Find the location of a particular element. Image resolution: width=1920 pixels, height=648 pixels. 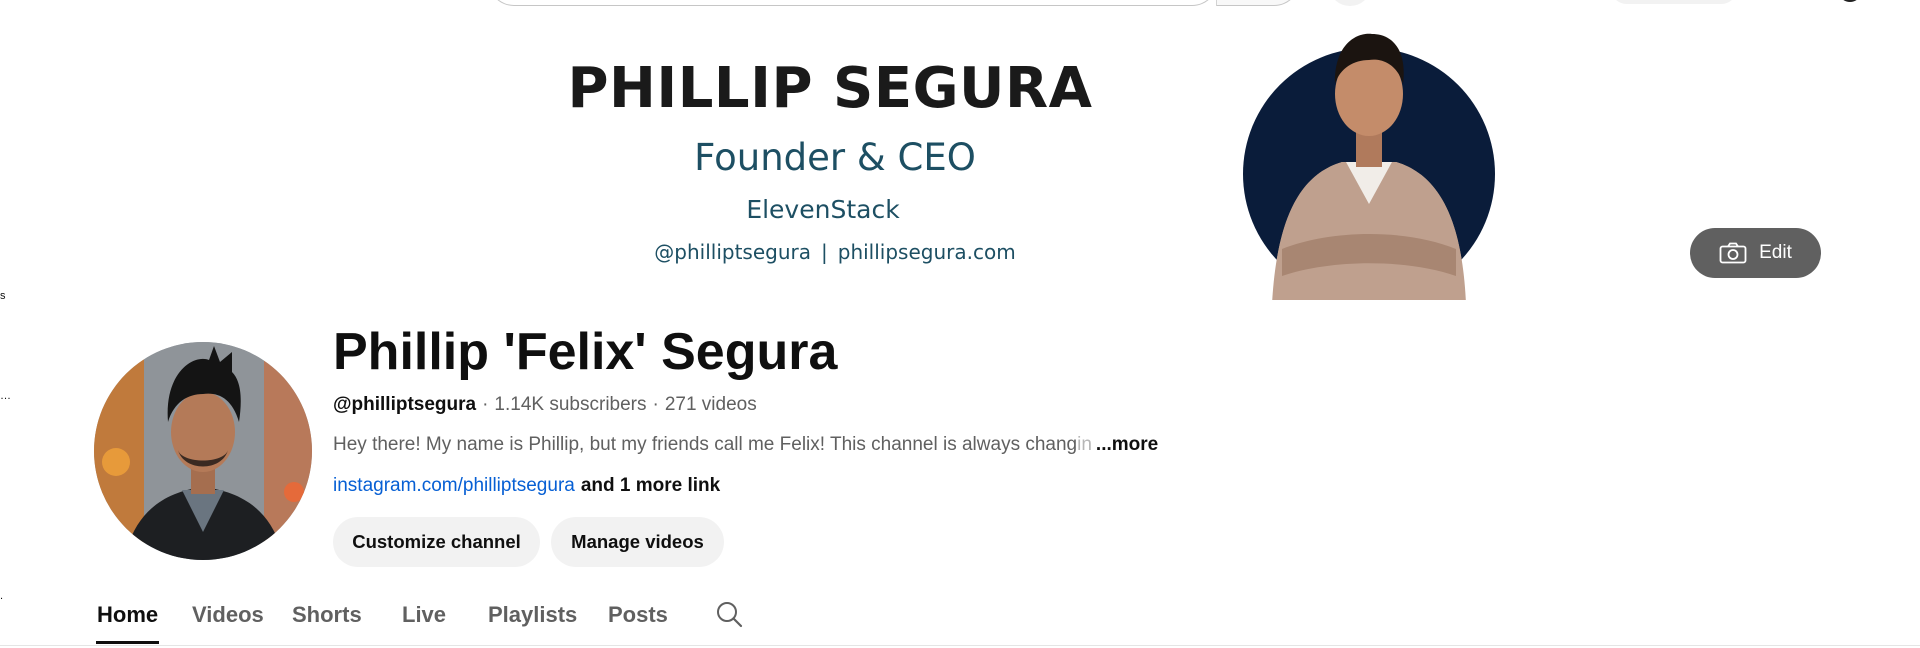

tab-videos: Videos is located at coordinates (228, 615).